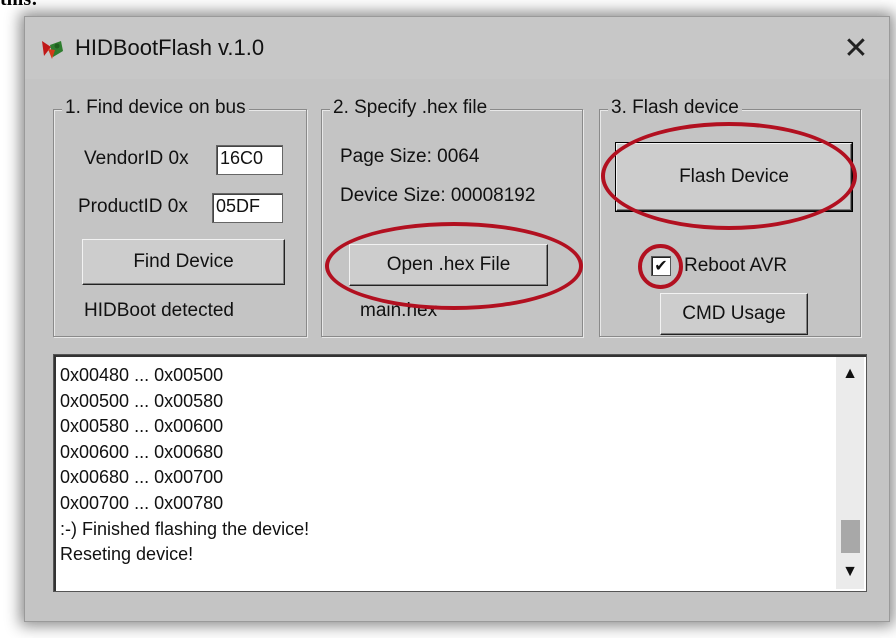 Image resolution: width=896 pixels, height=638 pixels. Describe the element at coordinates (133, 206) in the screenshot. I see `product-id-label: ProductID 0x` at that location.